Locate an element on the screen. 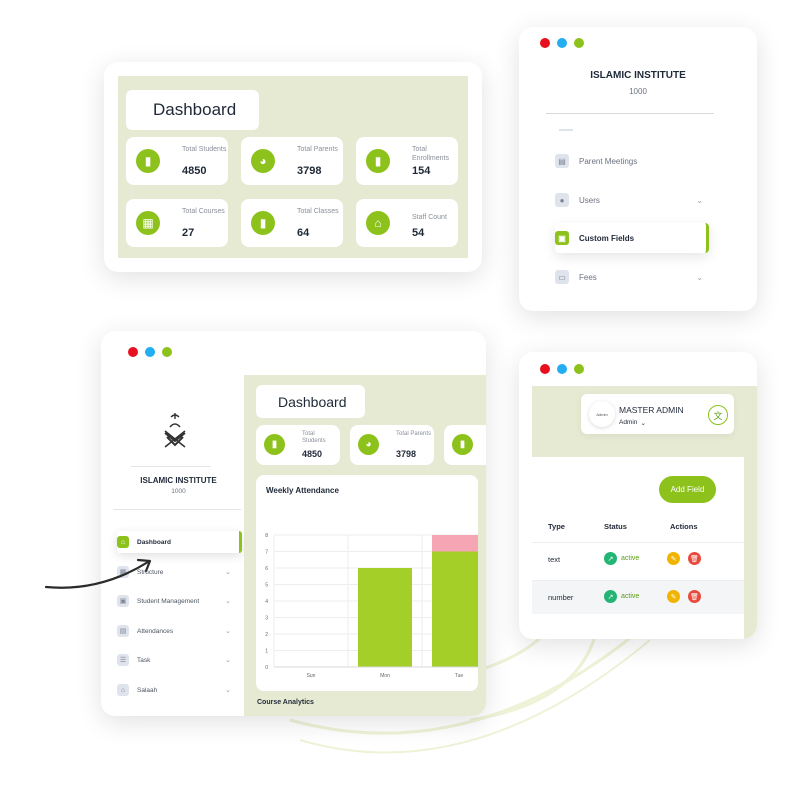  pointer-arrow-icon is located at coordinates (98, 573).